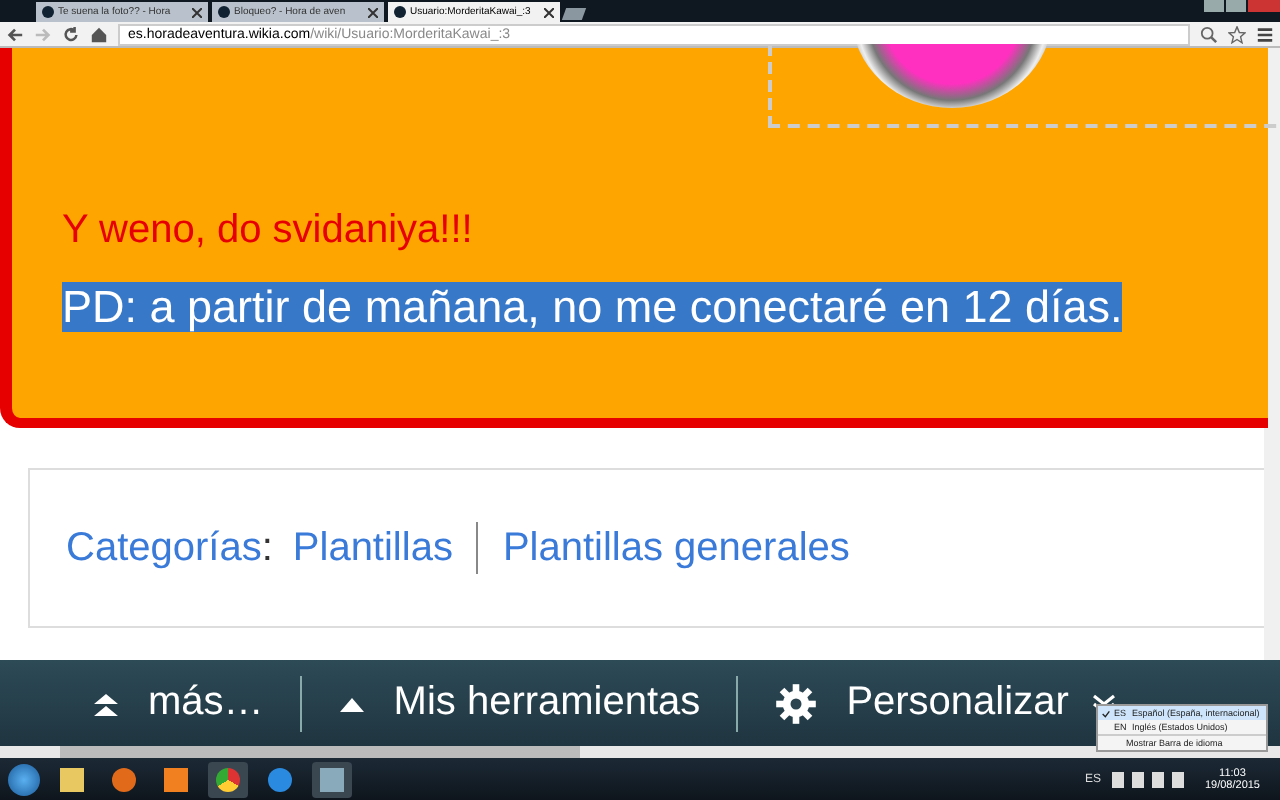 The width and height of the screenshot is (1280, 800). What do you see at coordinates (351, 703) in the screenshot?
I see `up-arrow-icon` at bounding box center [351, 703].